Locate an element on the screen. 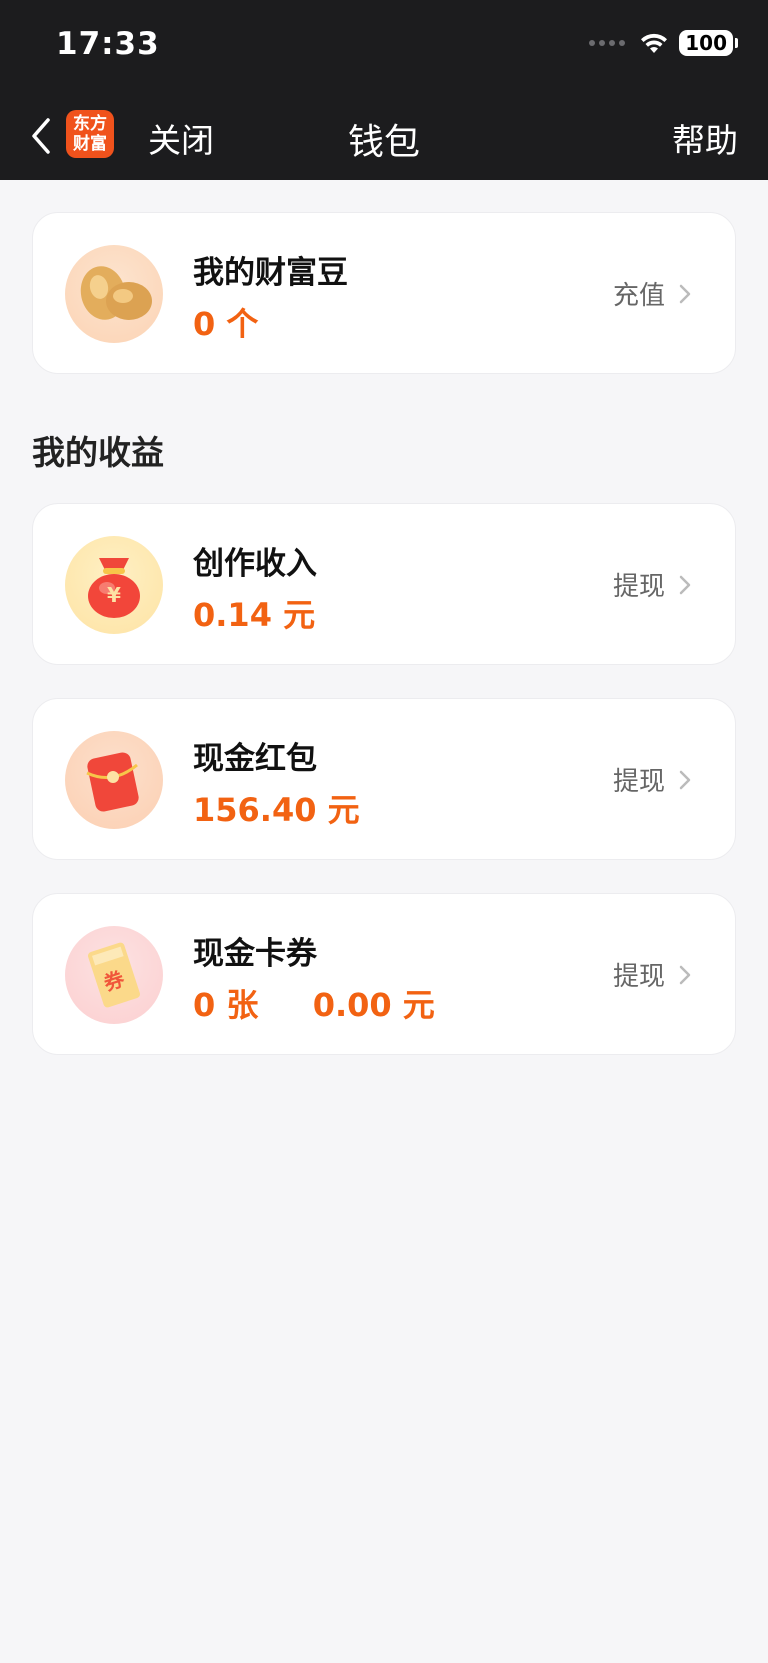  creation-income-card: ¥ 创作收入 0.14 元 提现 is located at coordinates (384, 584).